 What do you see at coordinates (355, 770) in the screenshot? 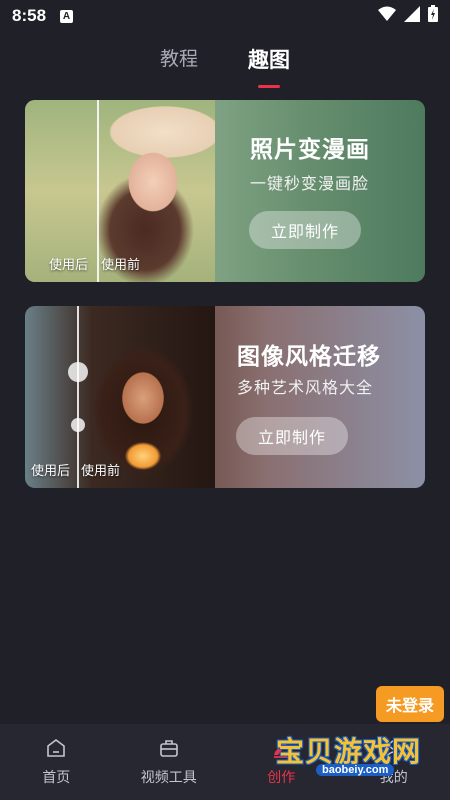
I see `watermark-url: baobeiy.com` at bounding box center [355, 770].